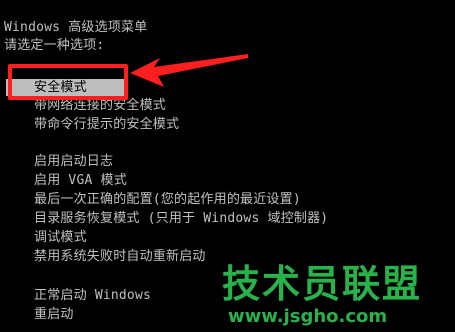 The image size is (455, 332). Describe the element at coordinates (106, 125) in the screenshot. I see `menu-item-safe-mode-command-prompt: 带命令行提示的安全模式` at that location.